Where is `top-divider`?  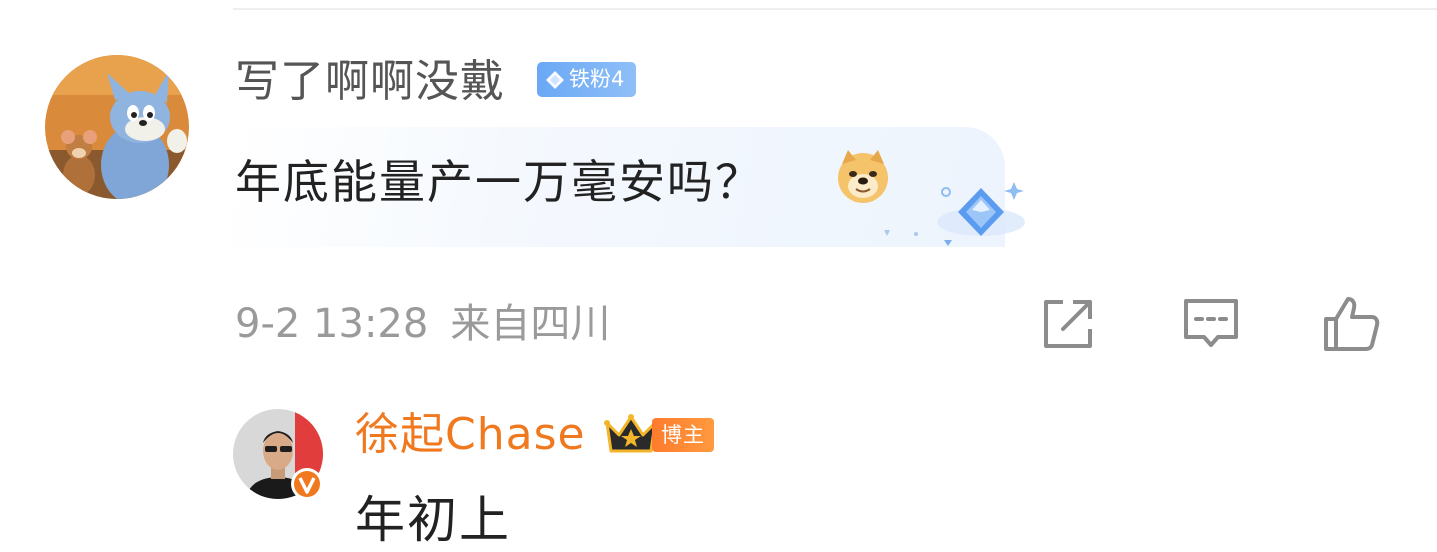 top-divider is located at coordinates (835, 9).